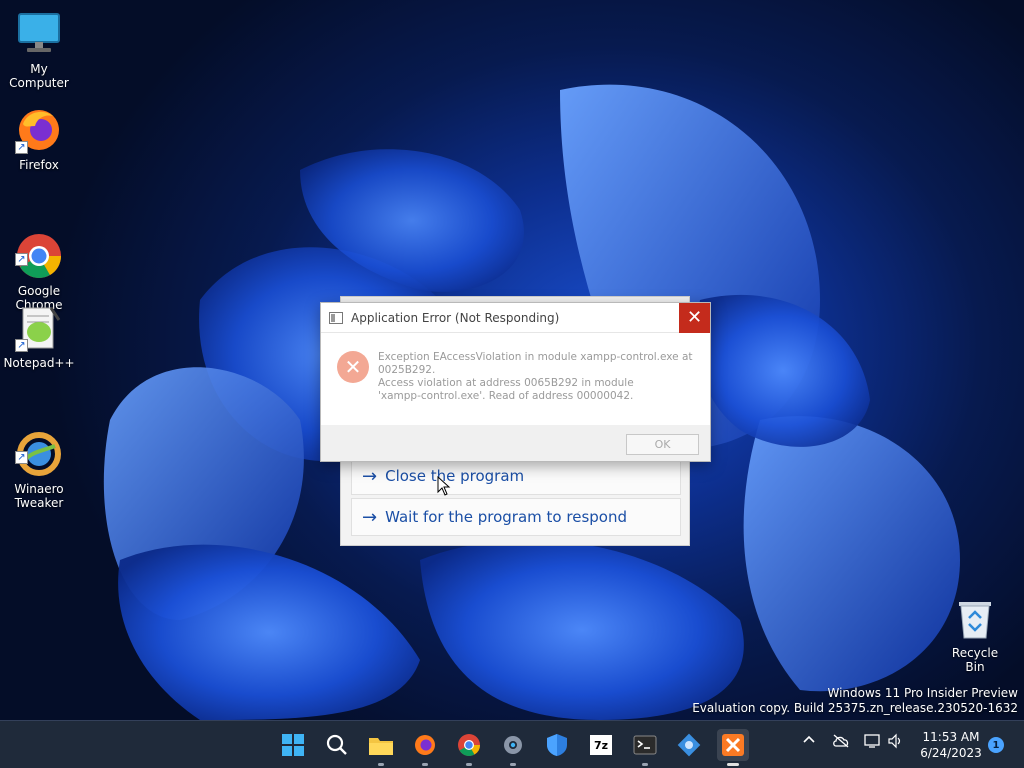 The width and height of the screenshot is (1024, 768). What do you see at coordinates (809, 742) in the screenshot?
I see `show-hidden-icons-chevron-up-icon` at bounding box center [809, 742].